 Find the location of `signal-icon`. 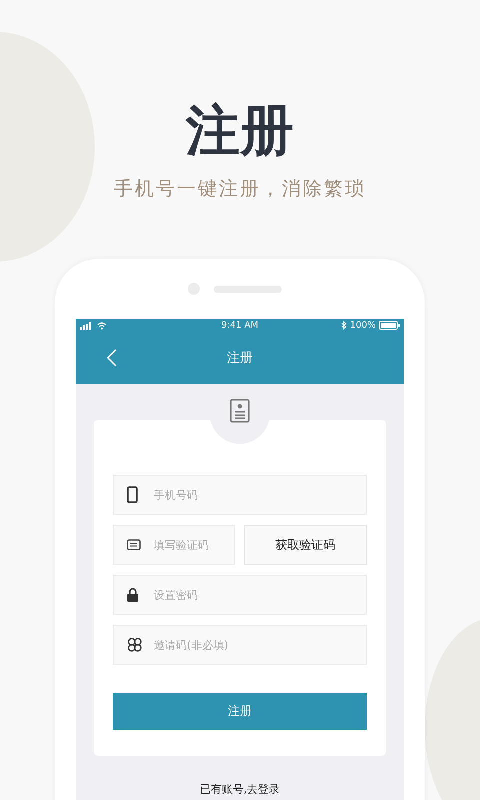

signal-icon is located at coordinates (87, 326).